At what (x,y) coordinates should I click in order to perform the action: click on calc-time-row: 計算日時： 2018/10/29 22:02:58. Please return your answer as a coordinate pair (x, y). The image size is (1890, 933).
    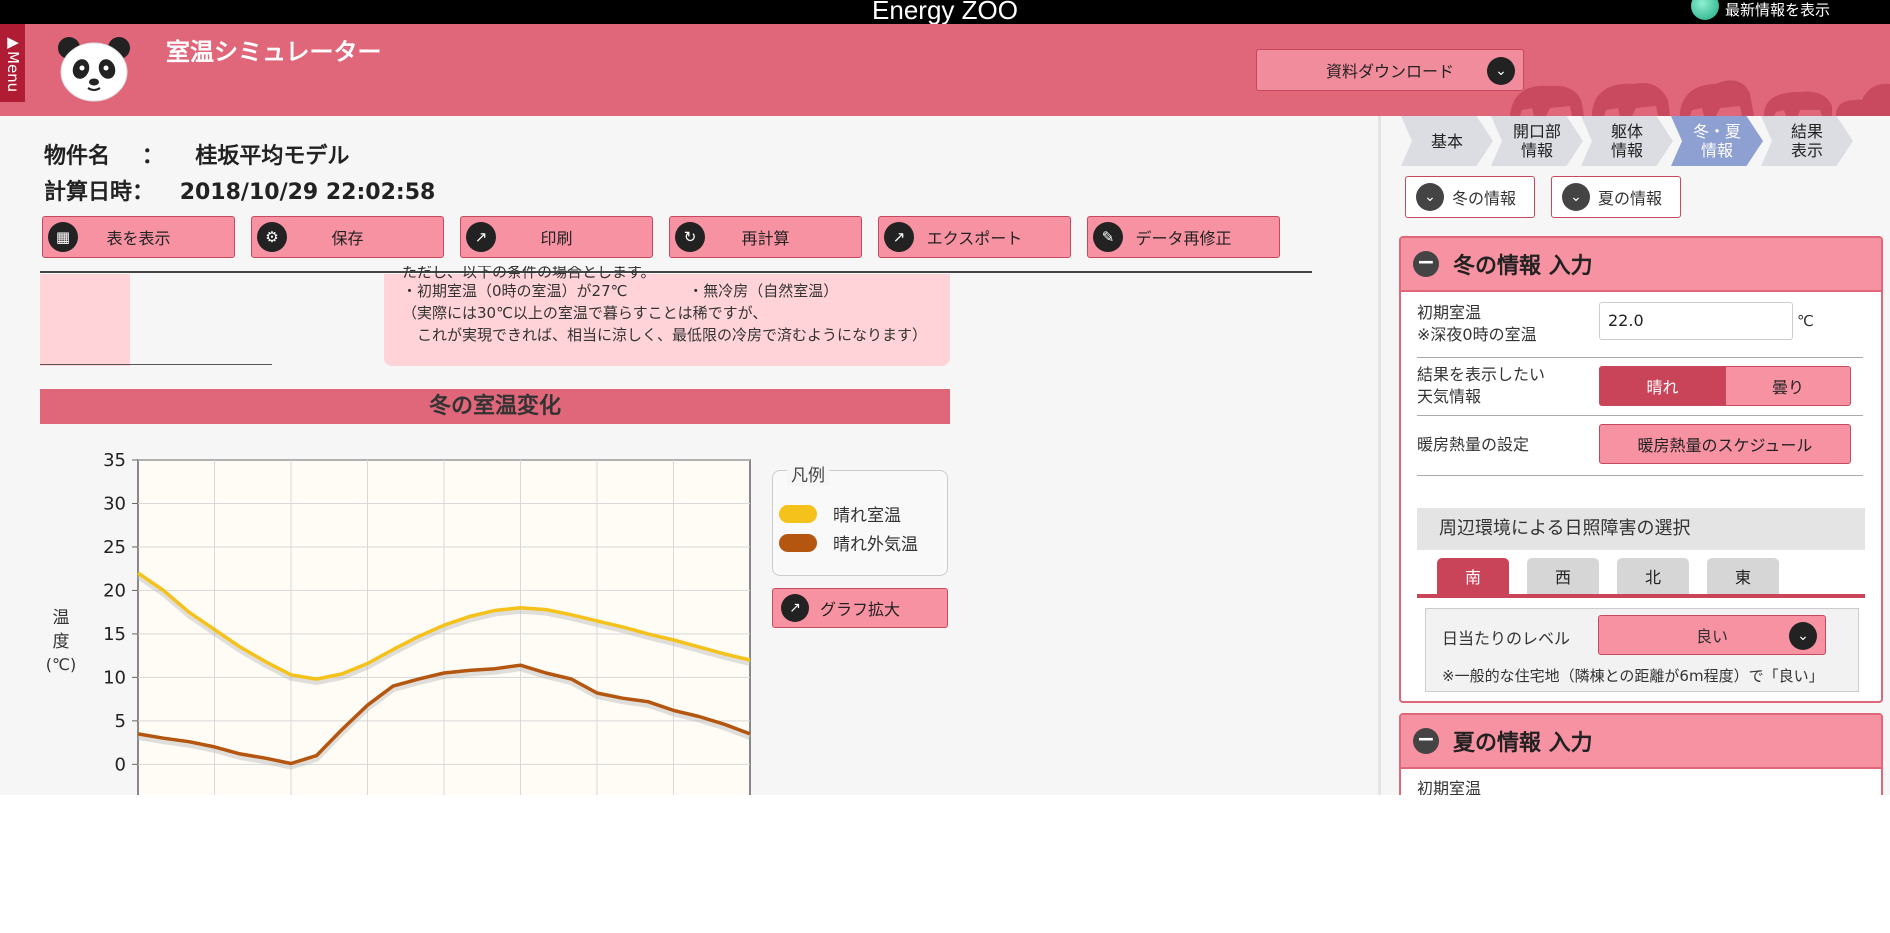
    Looking at the image, I should click on (239, 190).